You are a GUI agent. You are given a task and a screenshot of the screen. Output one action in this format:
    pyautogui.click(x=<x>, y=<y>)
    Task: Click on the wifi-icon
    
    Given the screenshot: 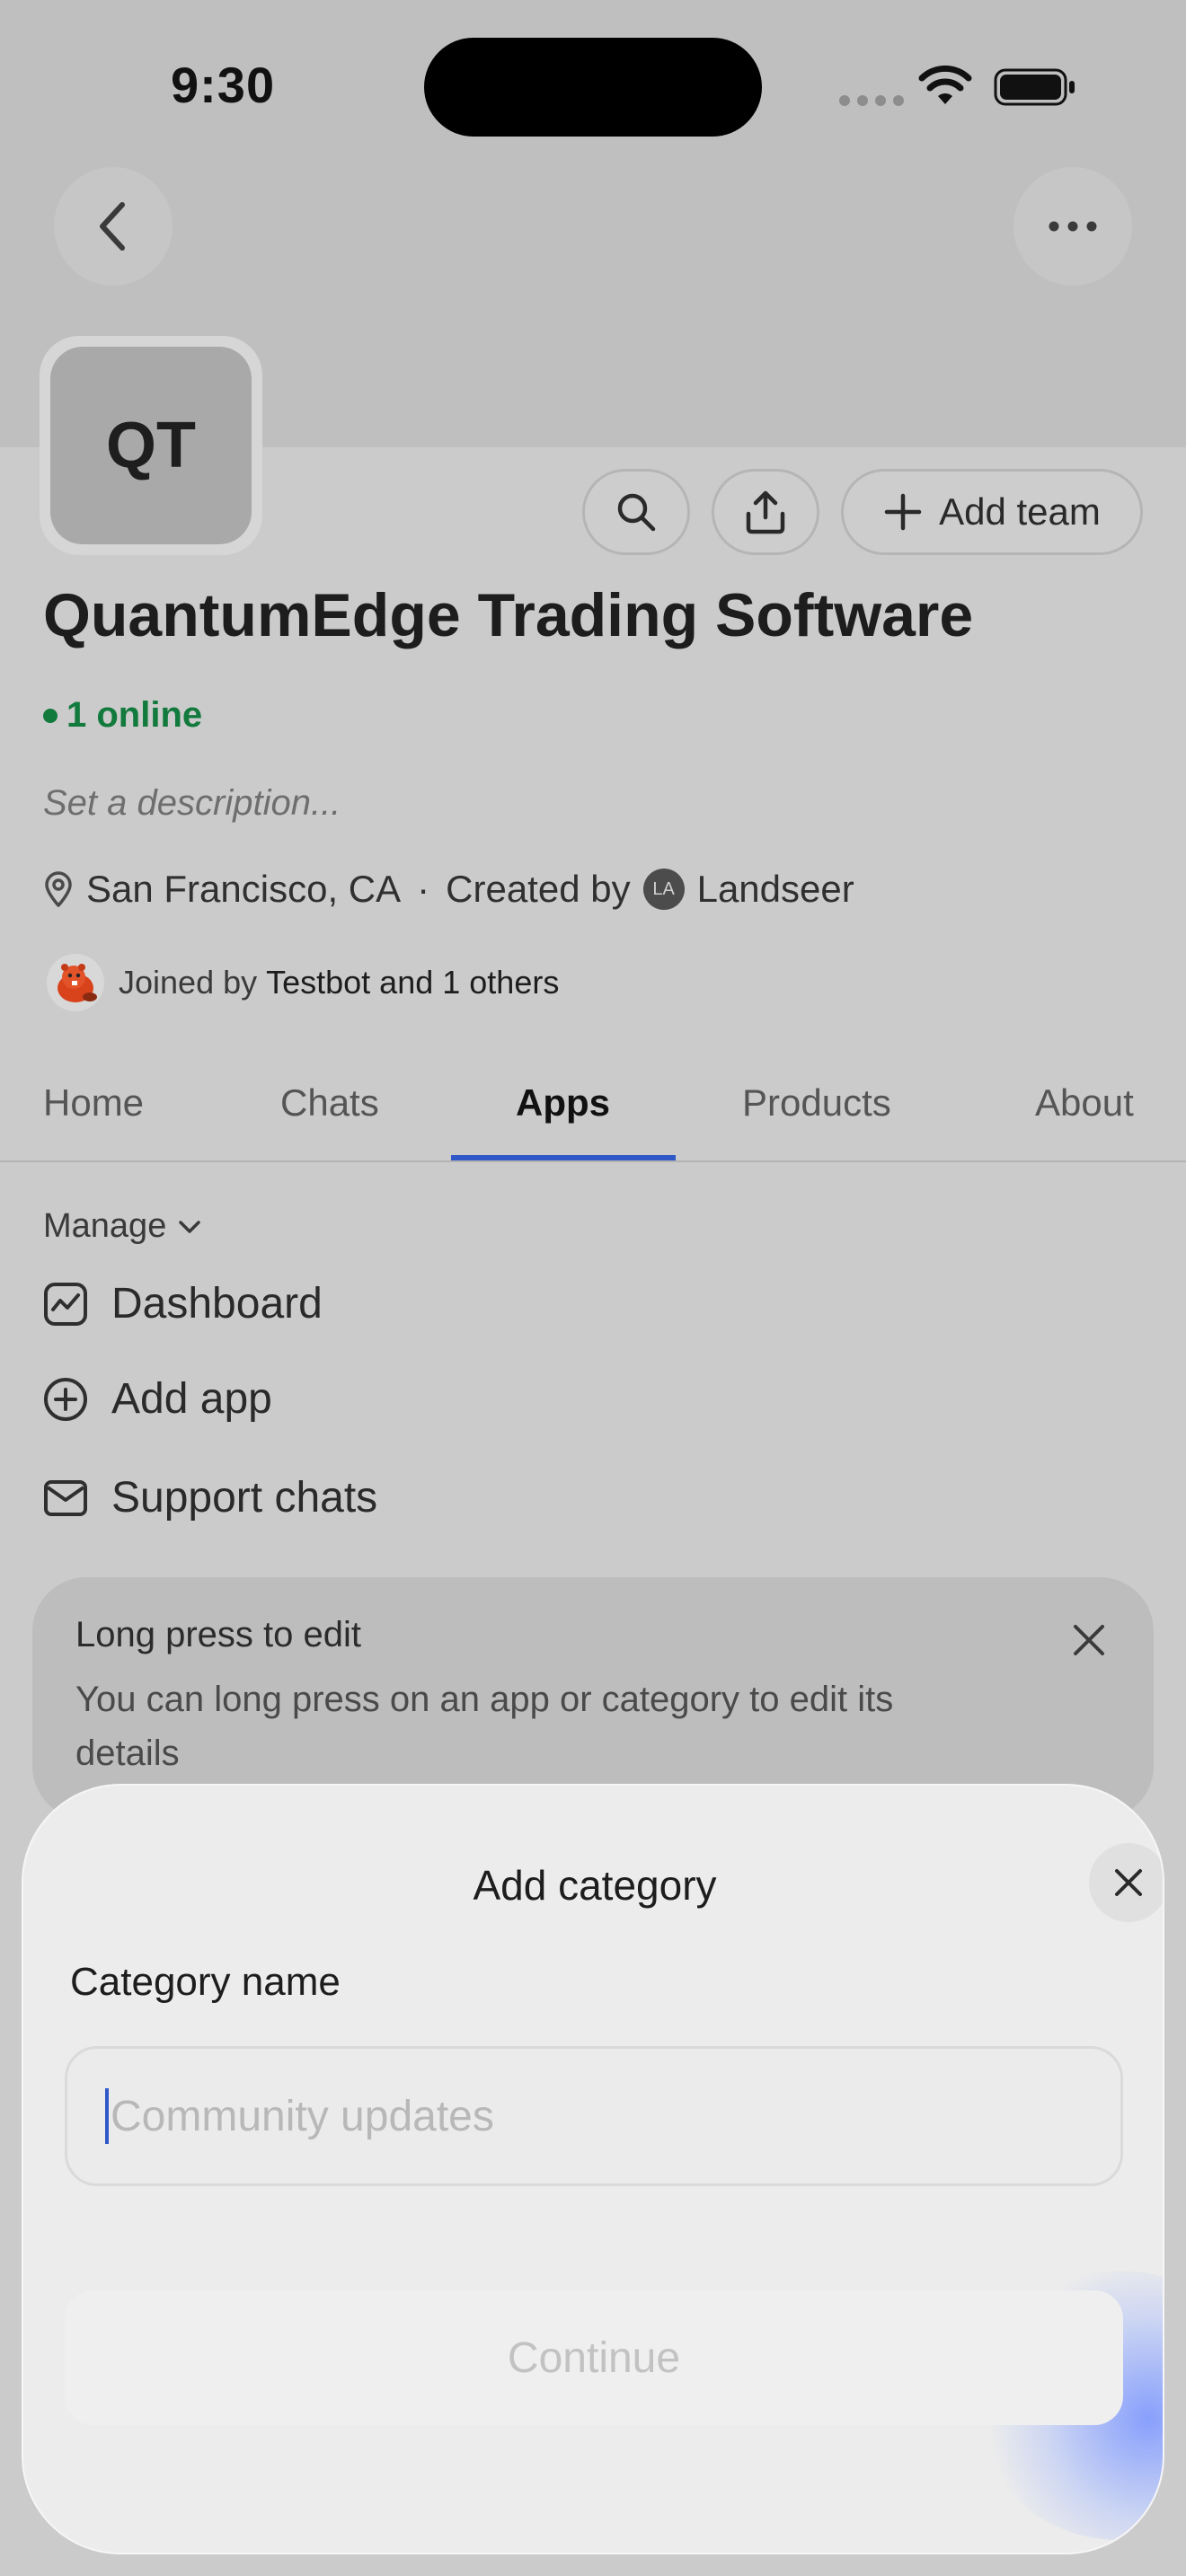 What is the action you would take?
    pyautogui.click(x=945, y=84)
    